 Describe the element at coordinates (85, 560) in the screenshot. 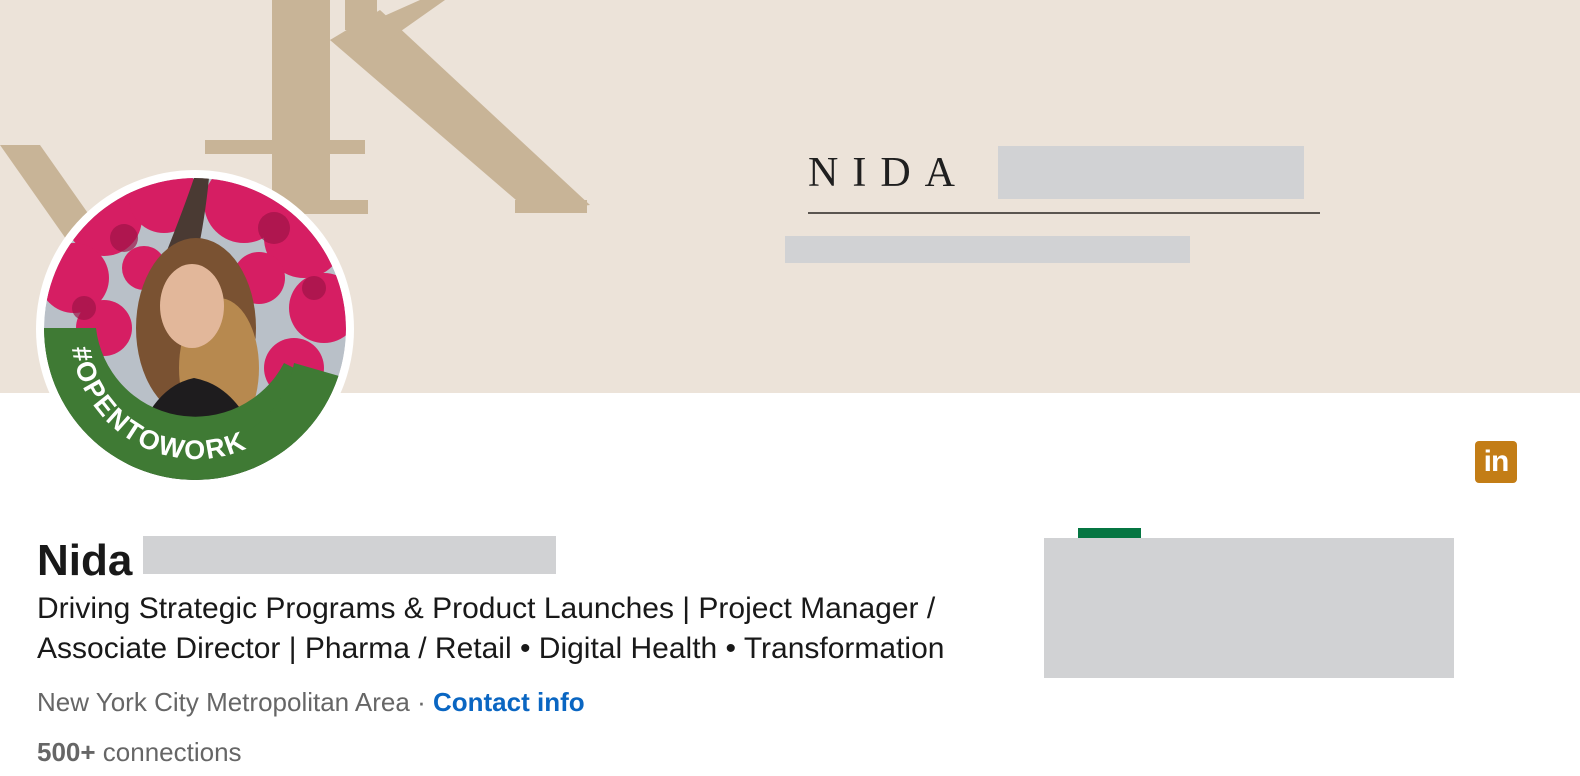

I see `profile-name: Nida` at that location.